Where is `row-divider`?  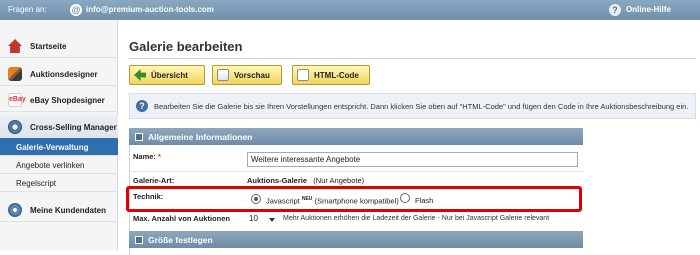
row-divider is located at coordinates (356, 171).